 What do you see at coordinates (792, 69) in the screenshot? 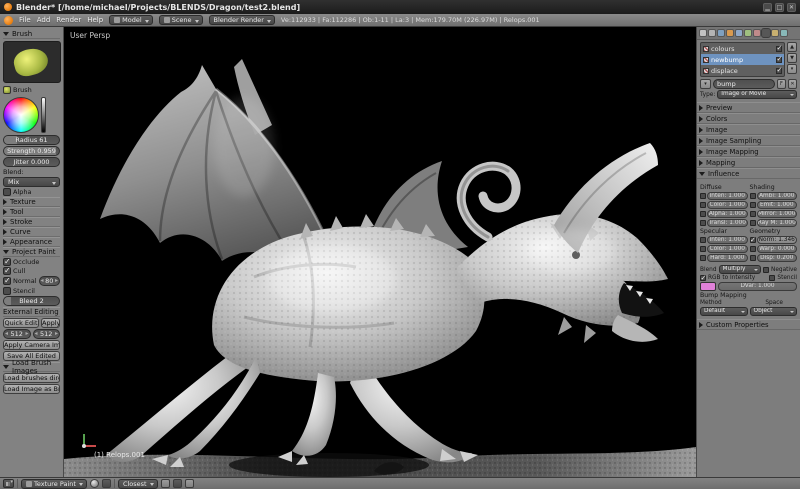
I see `slot-menu-icon: ▾` at bounding box center [792, 69].